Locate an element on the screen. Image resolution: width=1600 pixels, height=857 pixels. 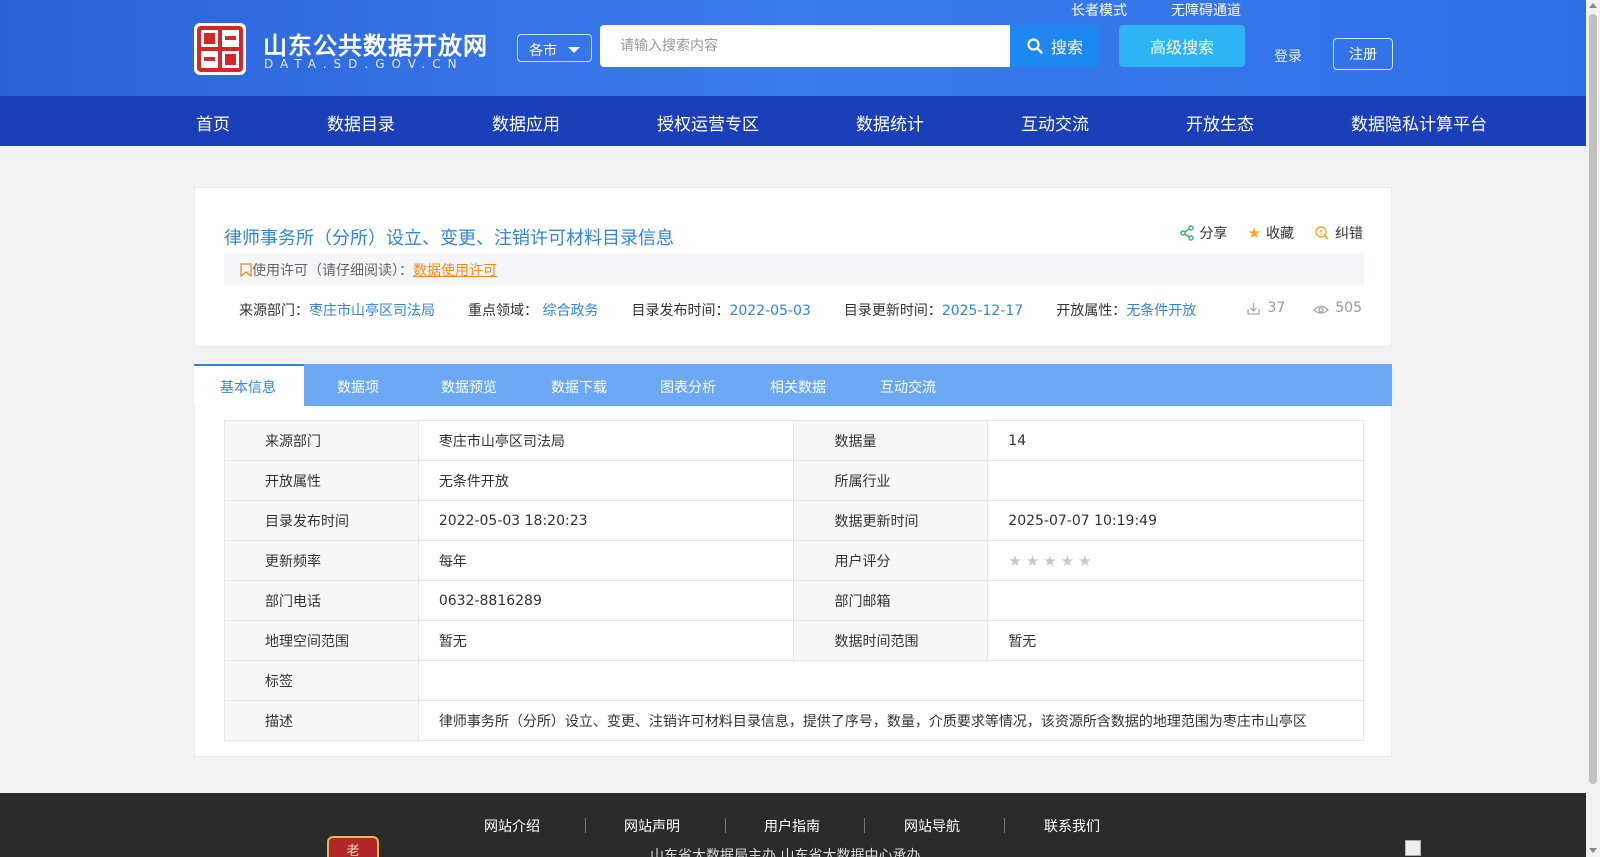
info-key: 开放属性 is located at coordinates (321, 480).